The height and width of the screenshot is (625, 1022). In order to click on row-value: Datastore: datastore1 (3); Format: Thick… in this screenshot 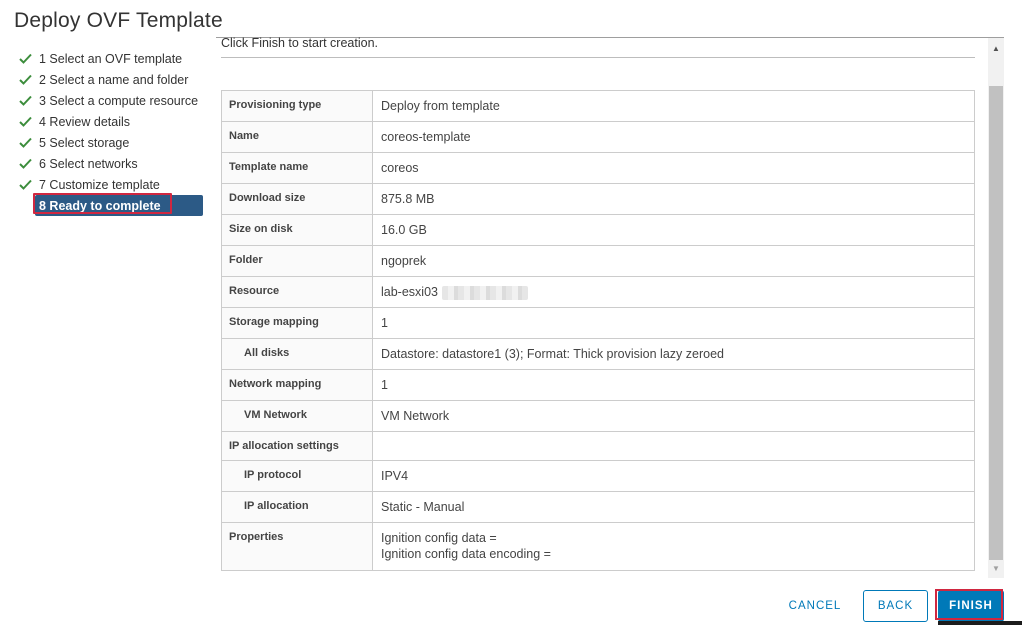, I will do `click(673, 354)`.